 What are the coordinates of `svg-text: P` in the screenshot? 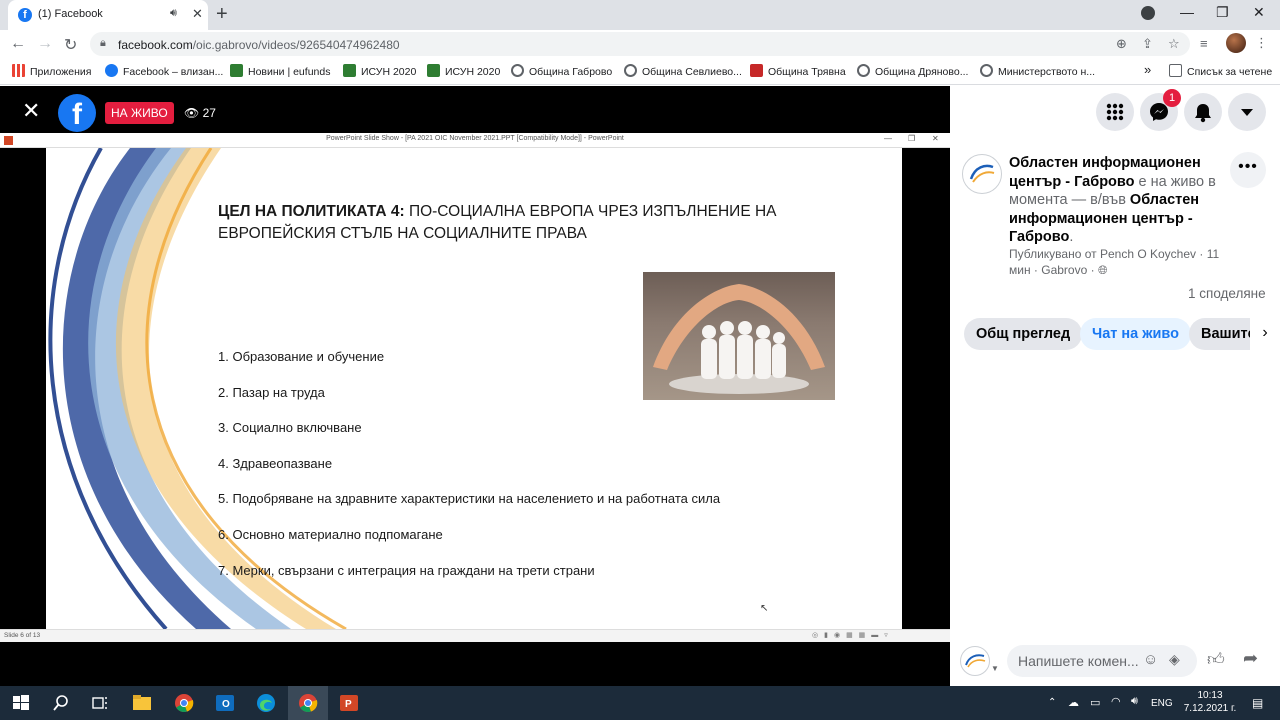 It's located at (348, 704).